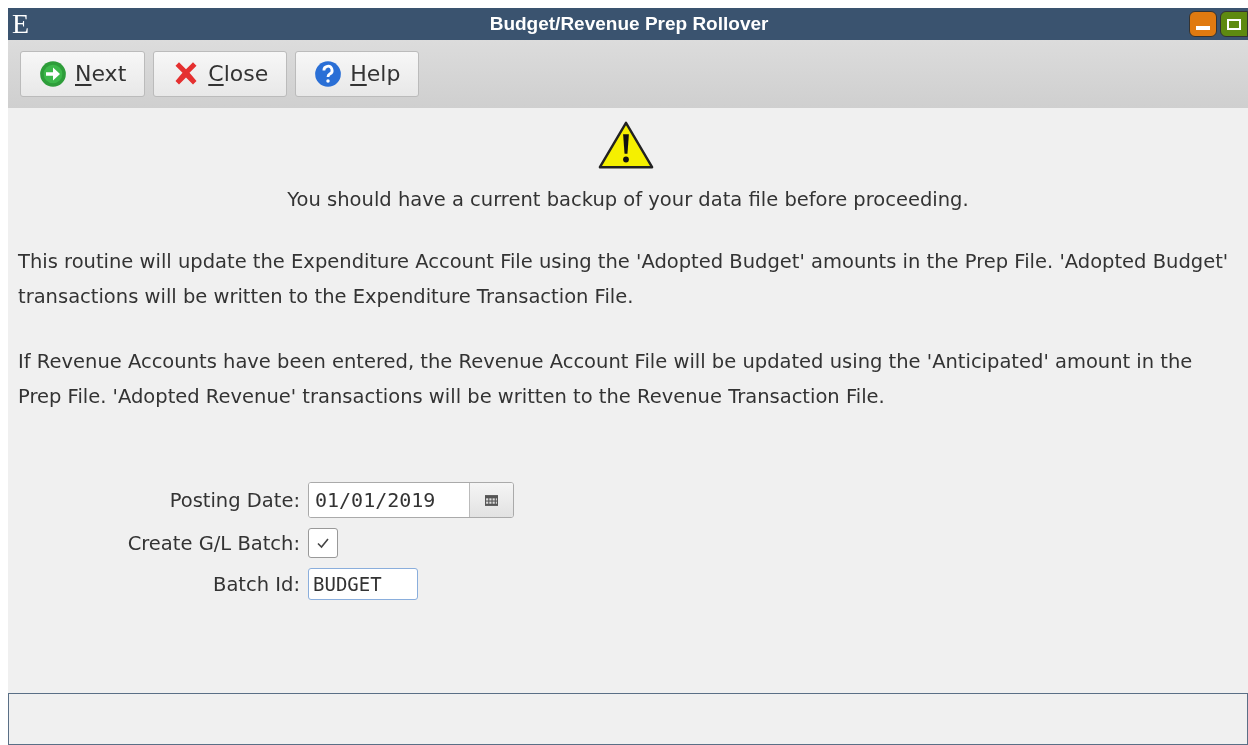 This screenshot has height=745, width=1248. Describe the element at coordinates (1234, 24) in the screenshot. I see `maximize-button` at that location.